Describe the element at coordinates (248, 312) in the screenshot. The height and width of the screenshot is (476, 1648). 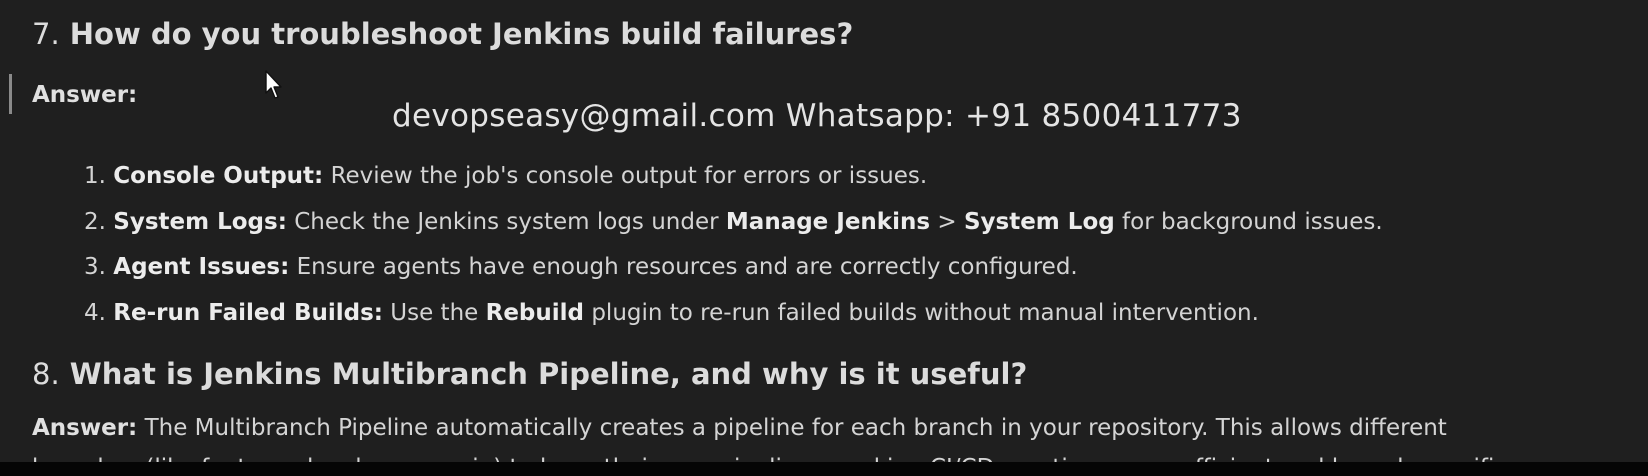
I see `list-item-title: Re-run Failed Builds:` at that location.